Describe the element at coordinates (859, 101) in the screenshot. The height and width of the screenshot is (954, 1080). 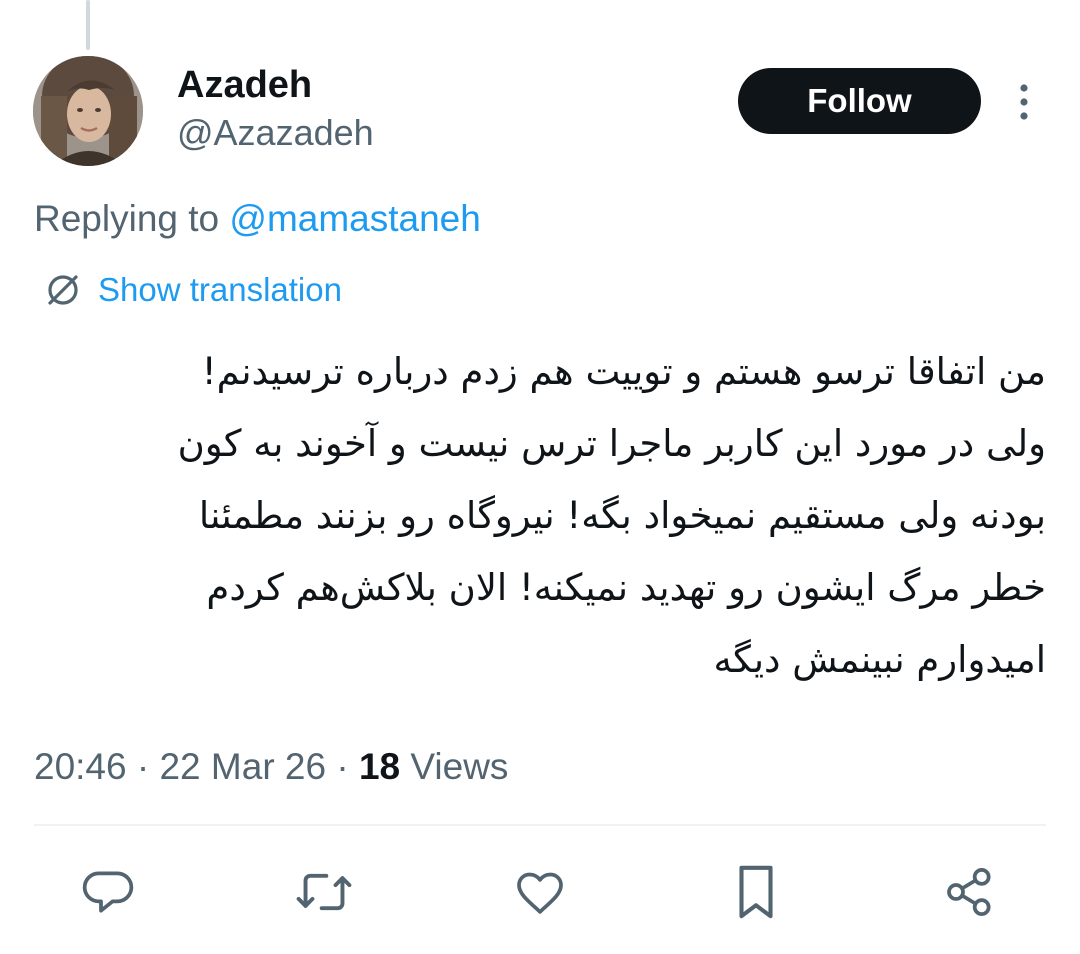
I see `follow-button: Follow` at that location.